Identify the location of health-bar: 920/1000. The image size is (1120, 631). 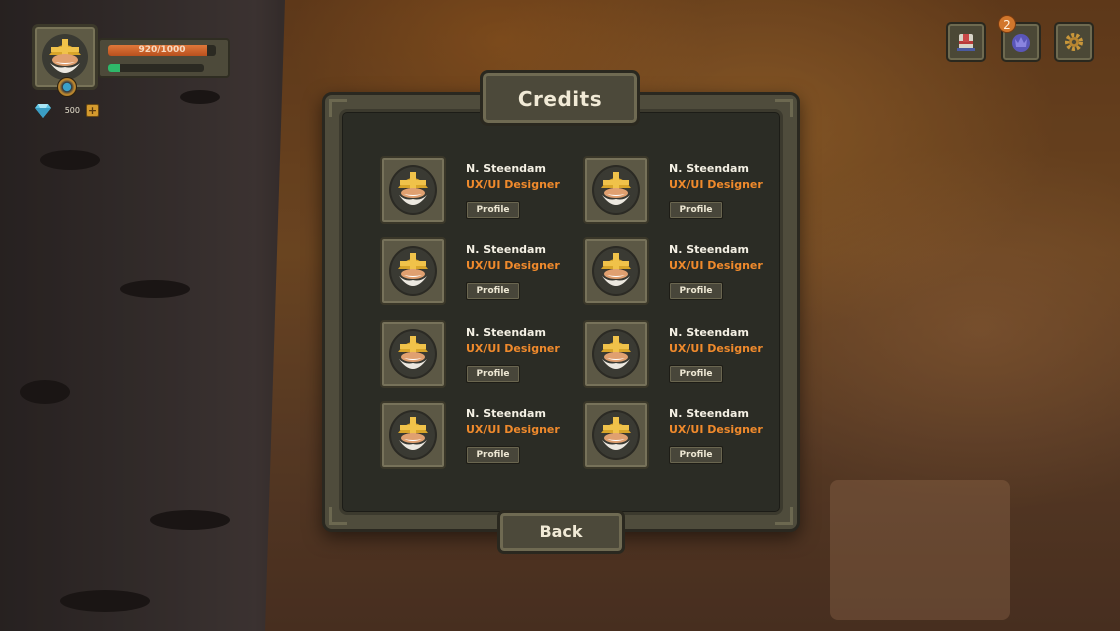
(162, 50).